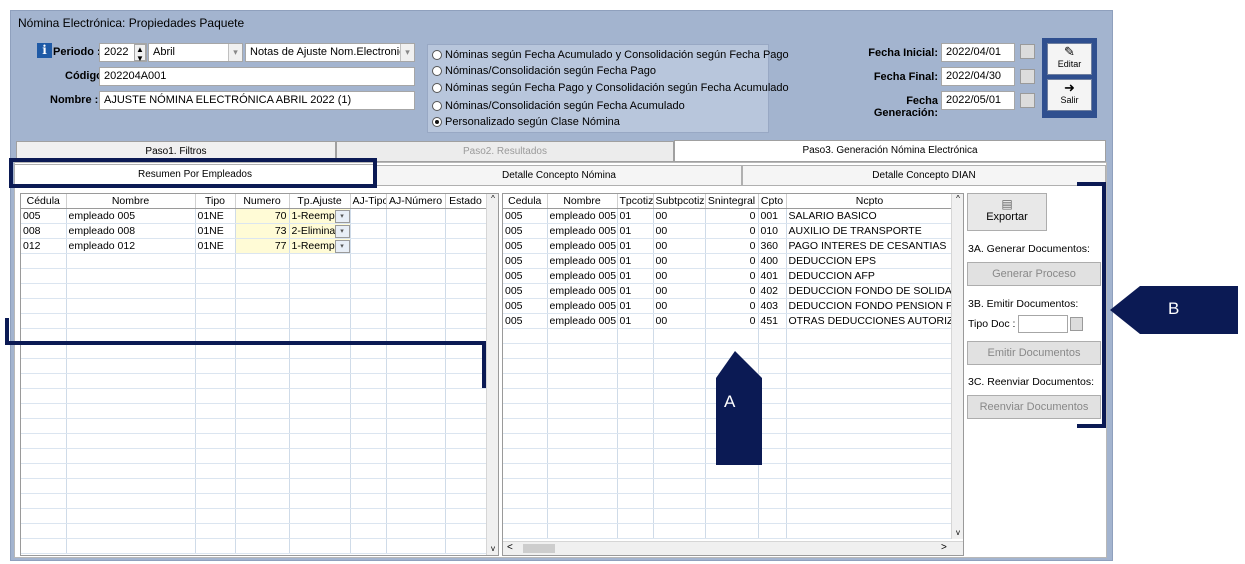 This screenshot has width=1245, height=564. Describe the element at coordinates (245, 353) in the screenshot. I see `bracket-left` at that location.